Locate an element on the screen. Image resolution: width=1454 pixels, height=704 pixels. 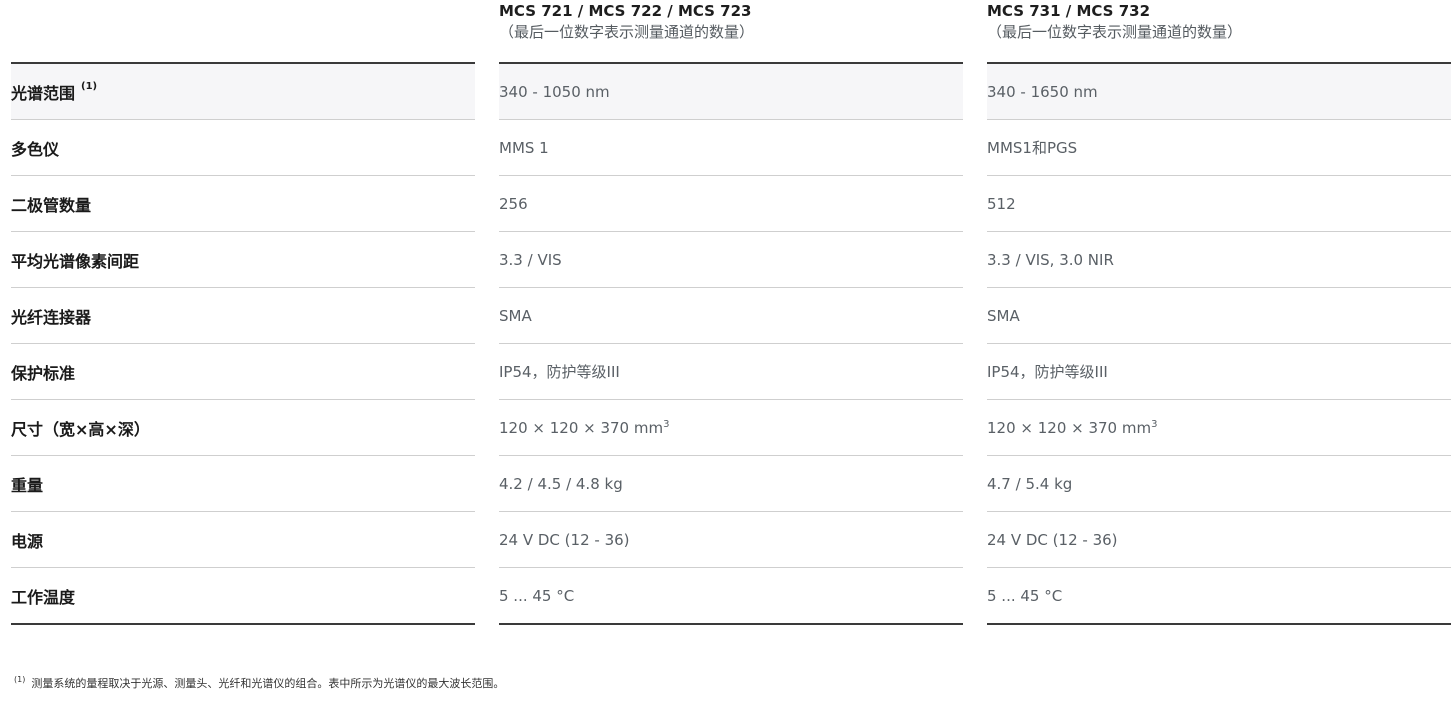
spec-label: 保护标准 is located at coordinates (43, 373).